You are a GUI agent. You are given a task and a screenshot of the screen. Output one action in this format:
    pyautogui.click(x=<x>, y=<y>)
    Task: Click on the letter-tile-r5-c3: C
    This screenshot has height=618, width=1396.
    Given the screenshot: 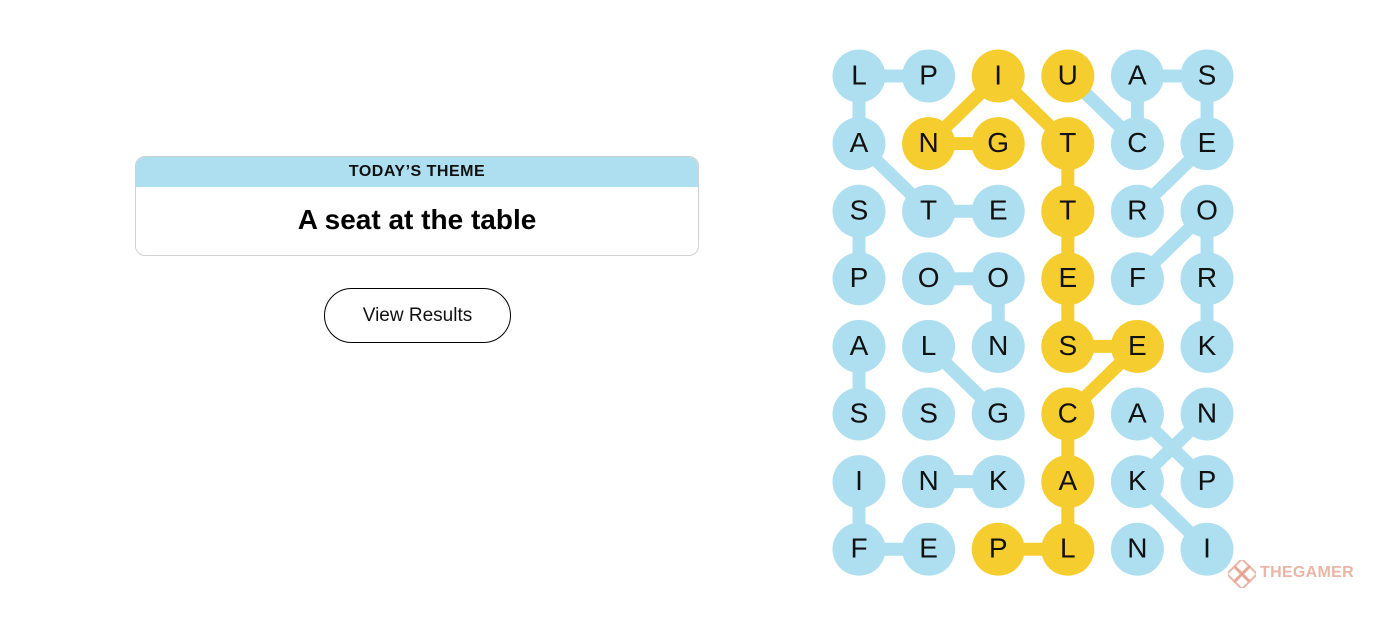 What is the action you would take?
    pyautogui.click(x=1068, y=414)
    